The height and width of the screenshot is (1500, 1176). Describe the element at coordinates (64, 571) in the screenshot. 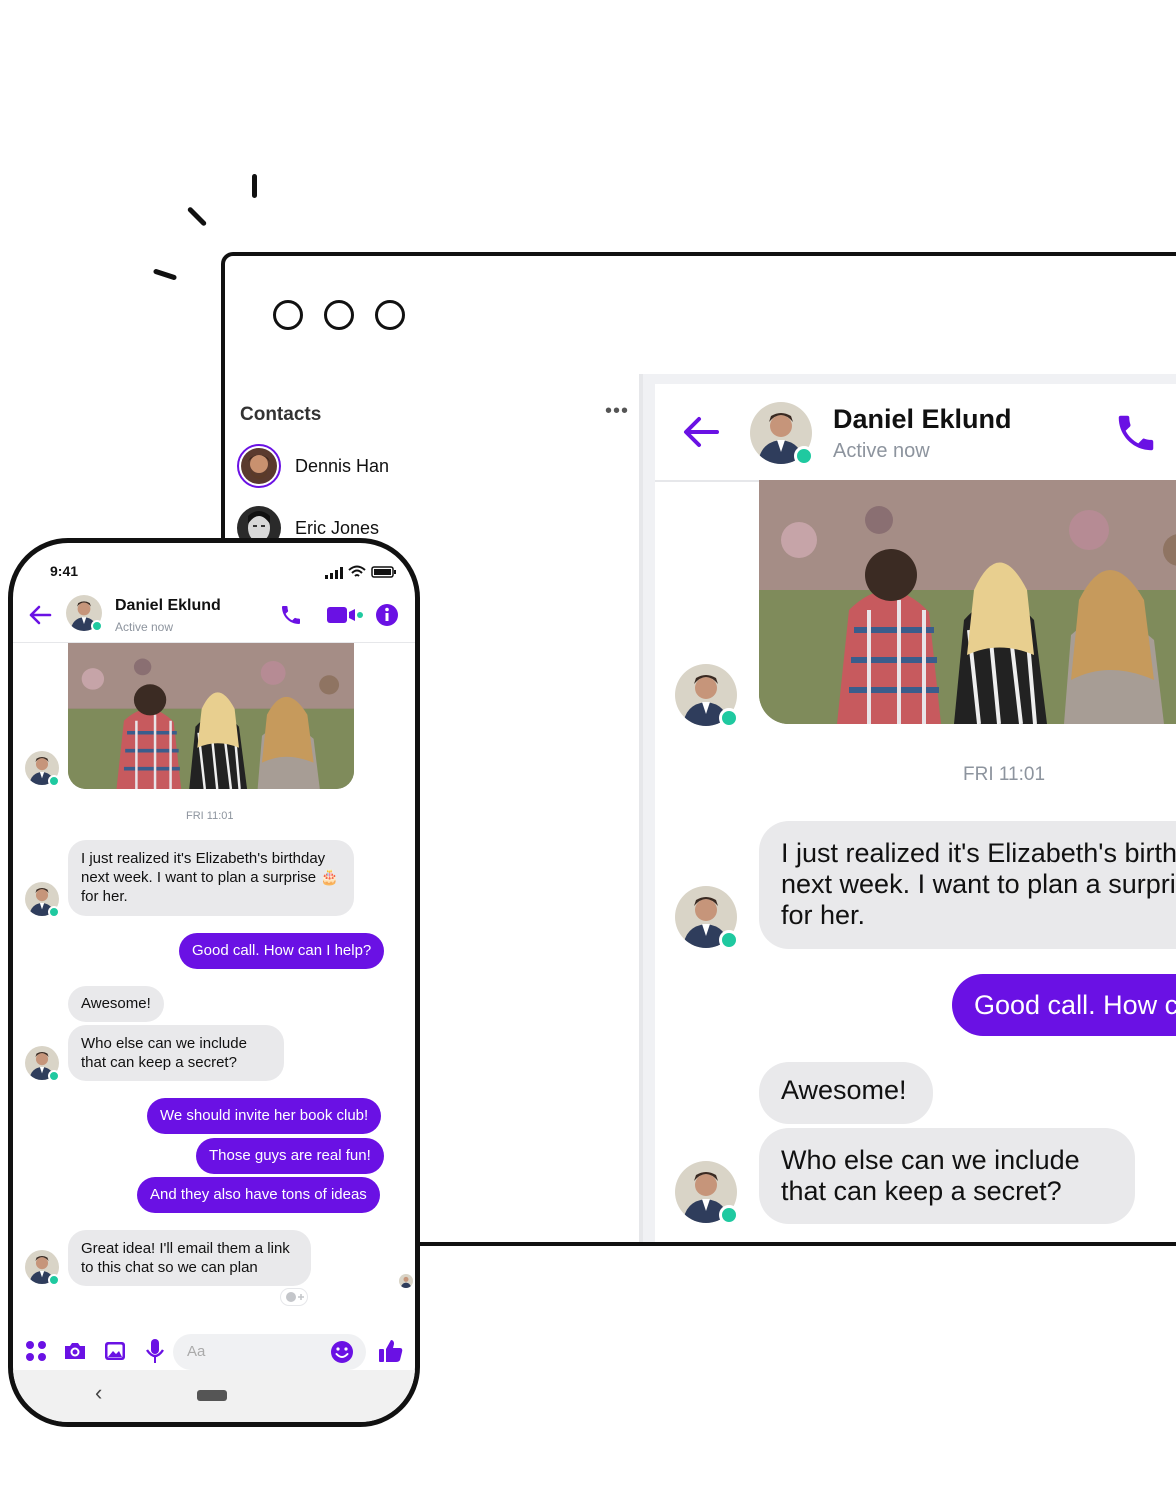

I see `status-bar-time: 9:41` at that location.